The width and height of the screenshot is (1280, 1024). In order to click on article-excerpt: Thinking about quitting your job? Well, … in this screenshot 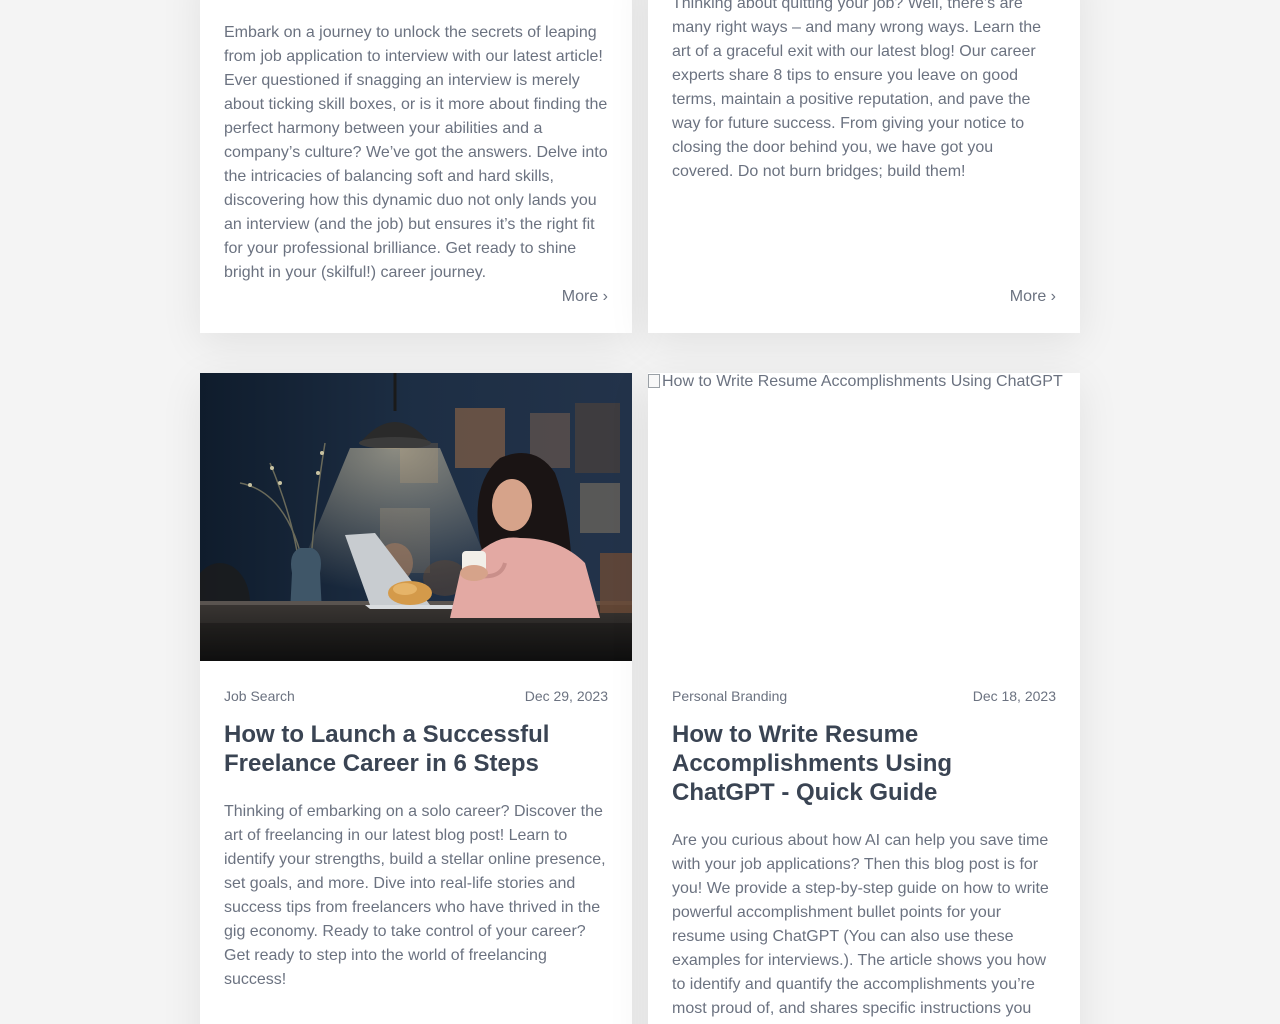, I will do `click(857, 90)`.